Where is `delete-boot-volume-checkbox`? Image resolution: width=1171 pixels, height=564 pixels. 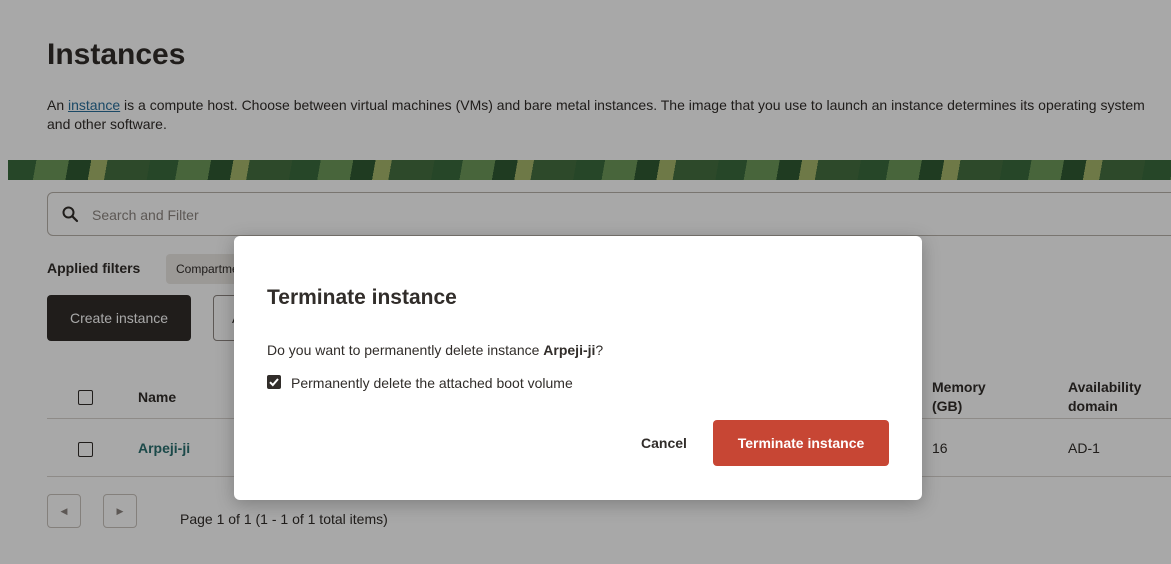 delete-boot-volume-checkbox is located at coordinates (274, 382).